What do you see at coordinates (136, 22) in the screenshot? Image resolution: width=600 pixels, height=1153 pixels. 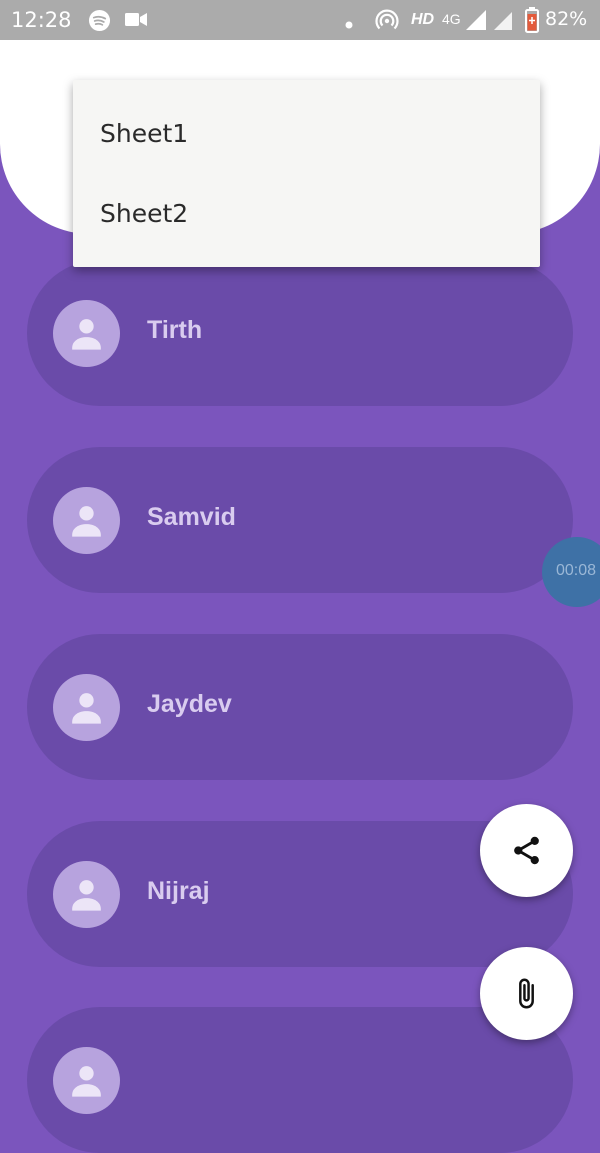 I see `video-camera-icon` at bounding box center [136, 22].